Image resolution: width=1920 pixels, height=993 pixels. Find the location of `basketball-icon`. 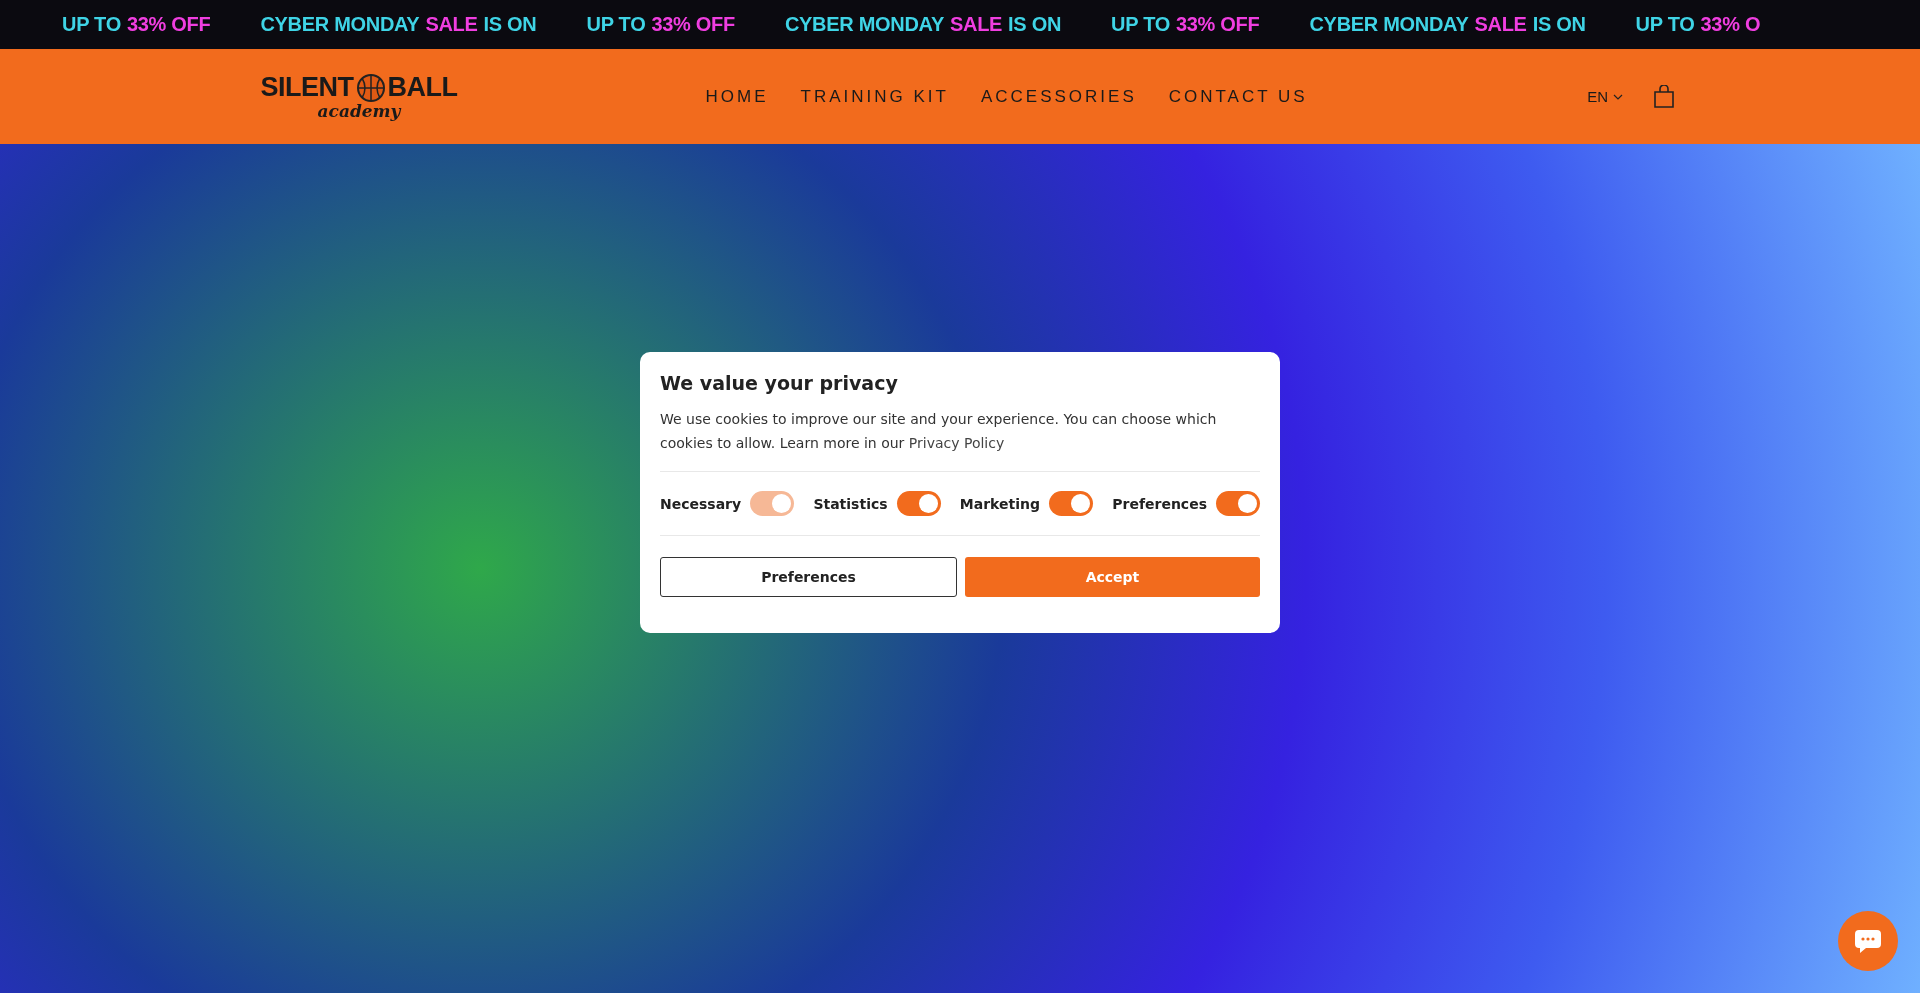

basketball-icon is located at coordinates (370, 87).